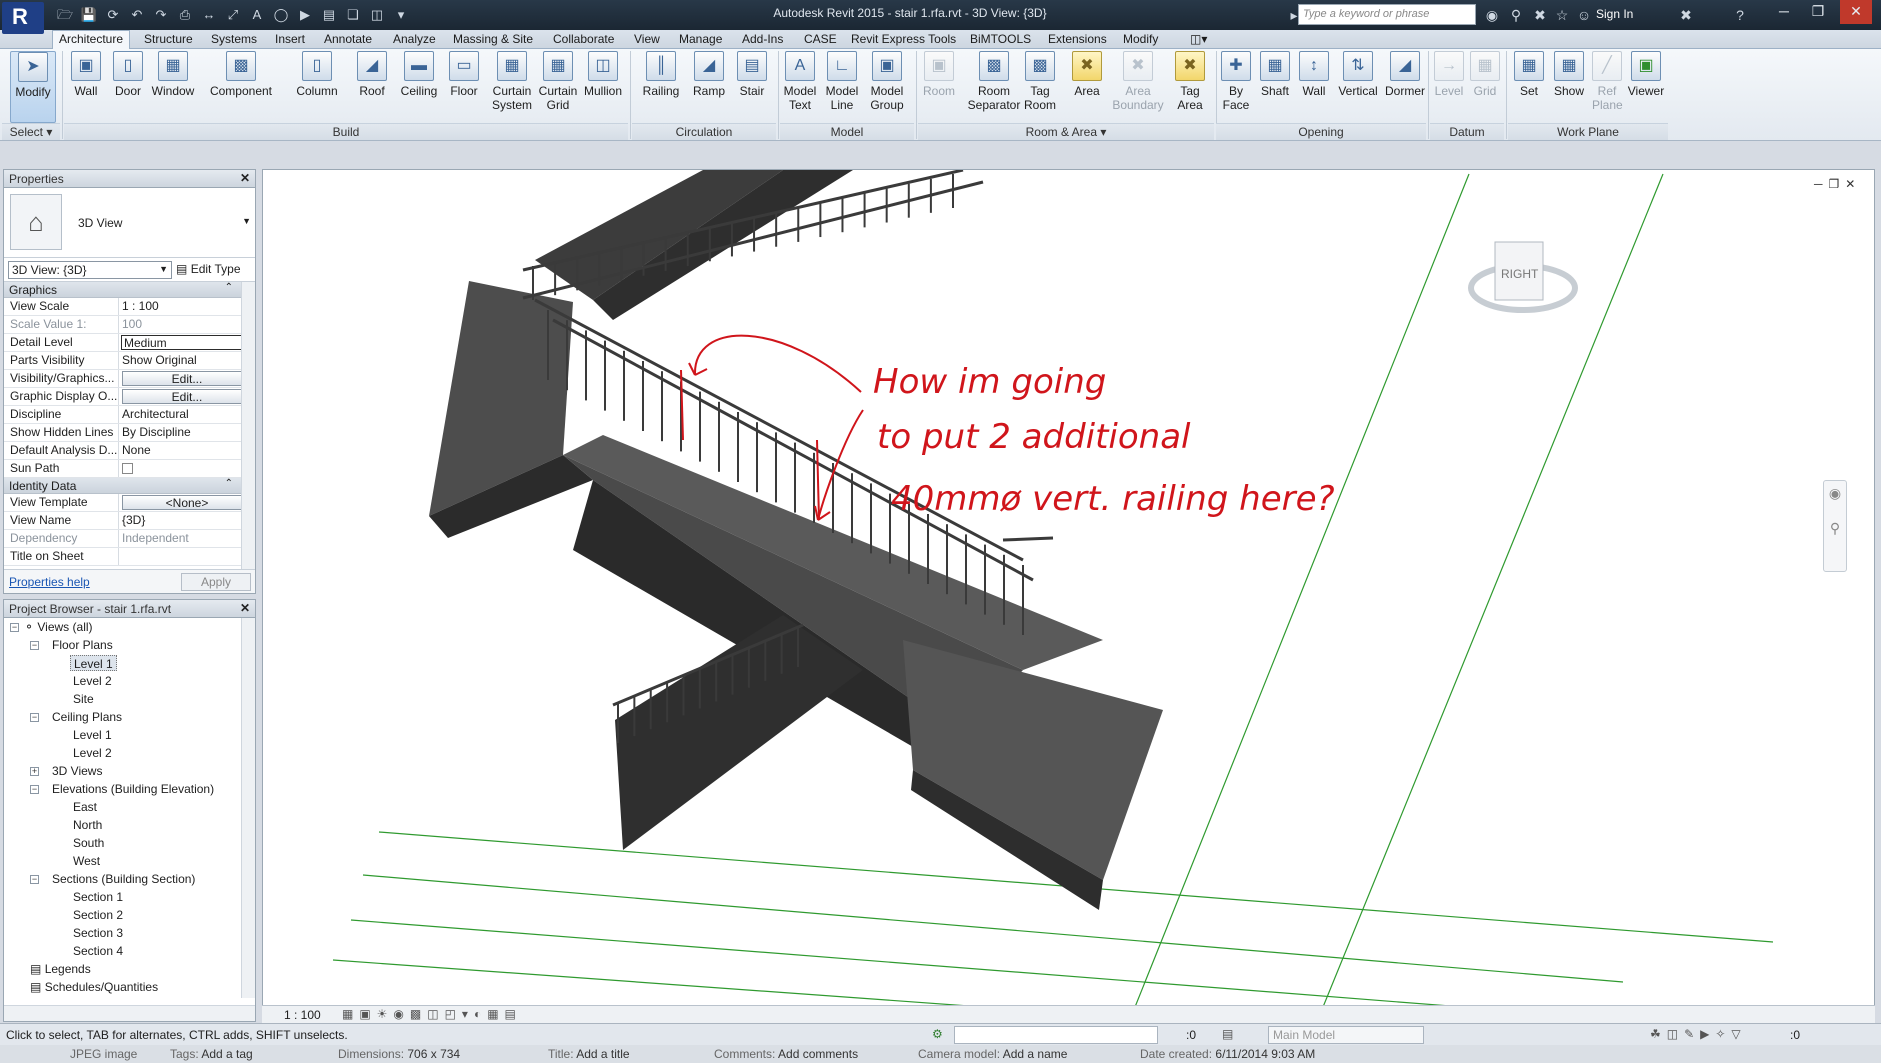 This screenshot has height=1063, width=1881. Describe the element at coordinates (87, 717) in the screenshot. I see `tree-ceiling-plans: Ceiling Plans` at that location.